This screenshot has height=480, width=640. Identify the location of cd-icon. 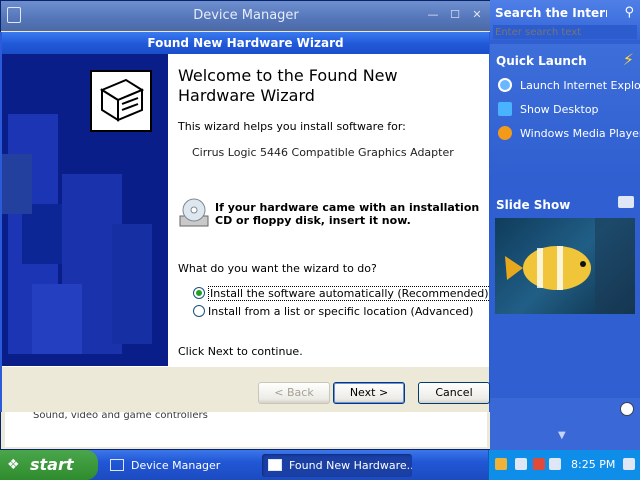
(194, 212).